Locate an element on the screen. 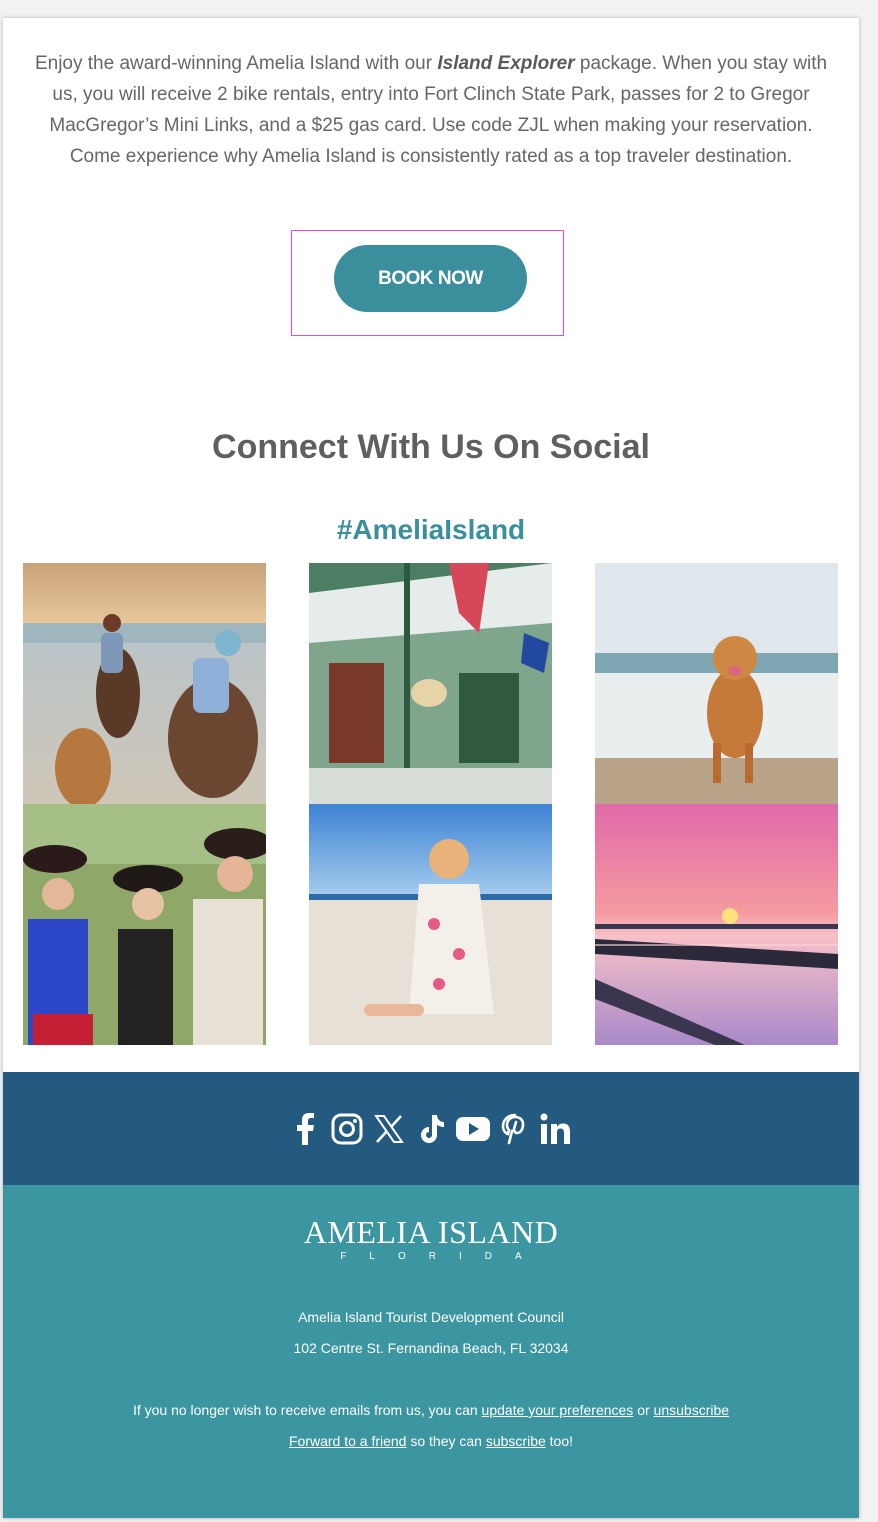  social-heading: Connect With Us On Social is located at coordinates (431, 447).